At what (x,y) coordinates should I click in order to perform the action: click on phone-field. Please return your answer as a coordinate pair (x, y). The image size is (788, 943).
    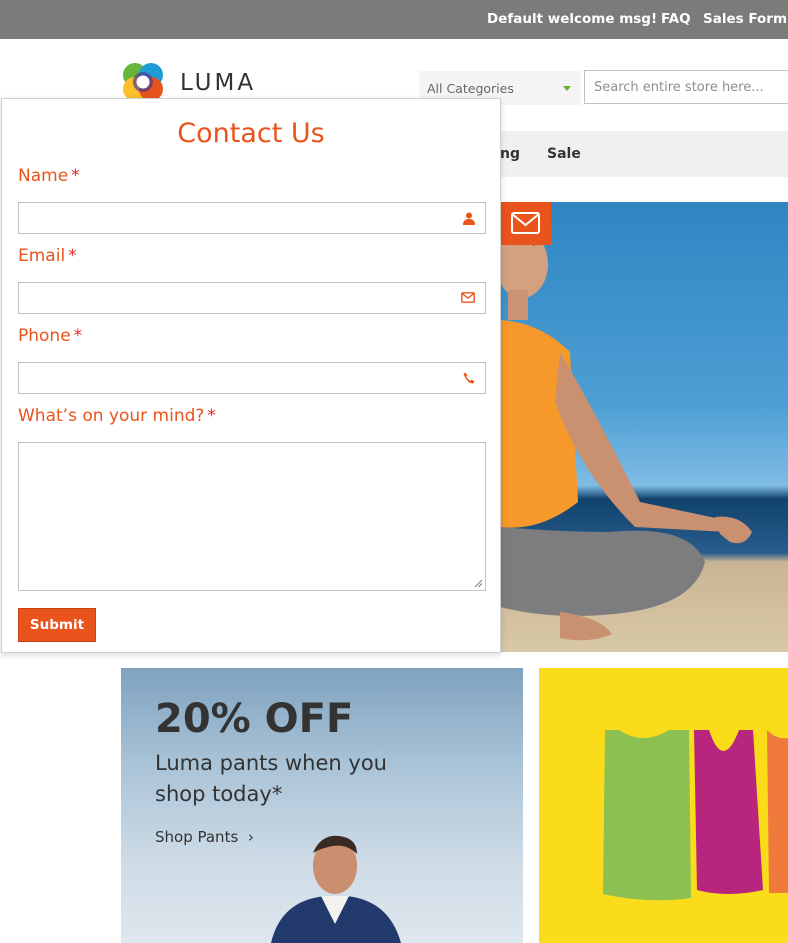
    Looking at the image, I should click on (252, 378).